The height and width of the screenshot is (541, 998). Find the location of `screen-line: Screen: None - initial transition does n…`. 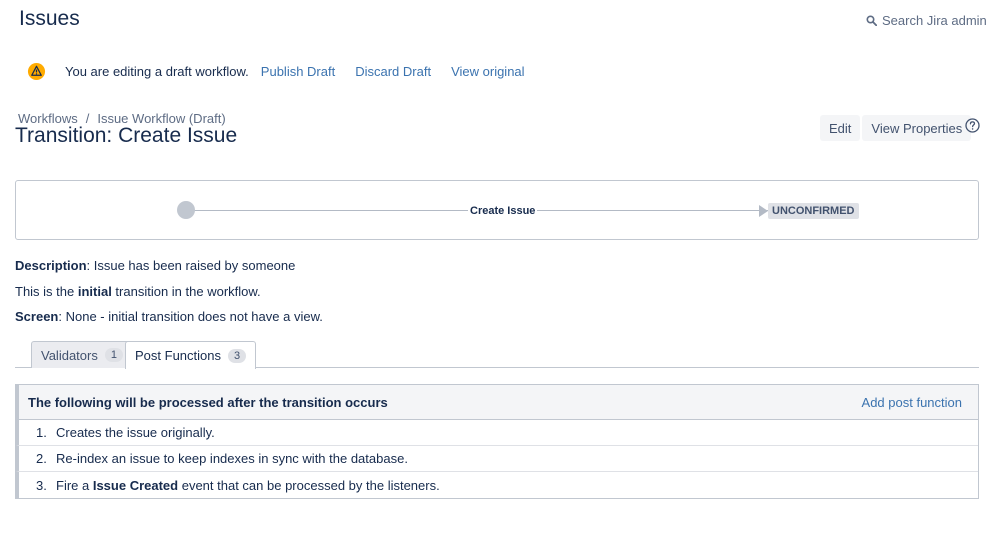

screen-line: Screen: None - initial transition does n… is located at coordinates (169, 316).